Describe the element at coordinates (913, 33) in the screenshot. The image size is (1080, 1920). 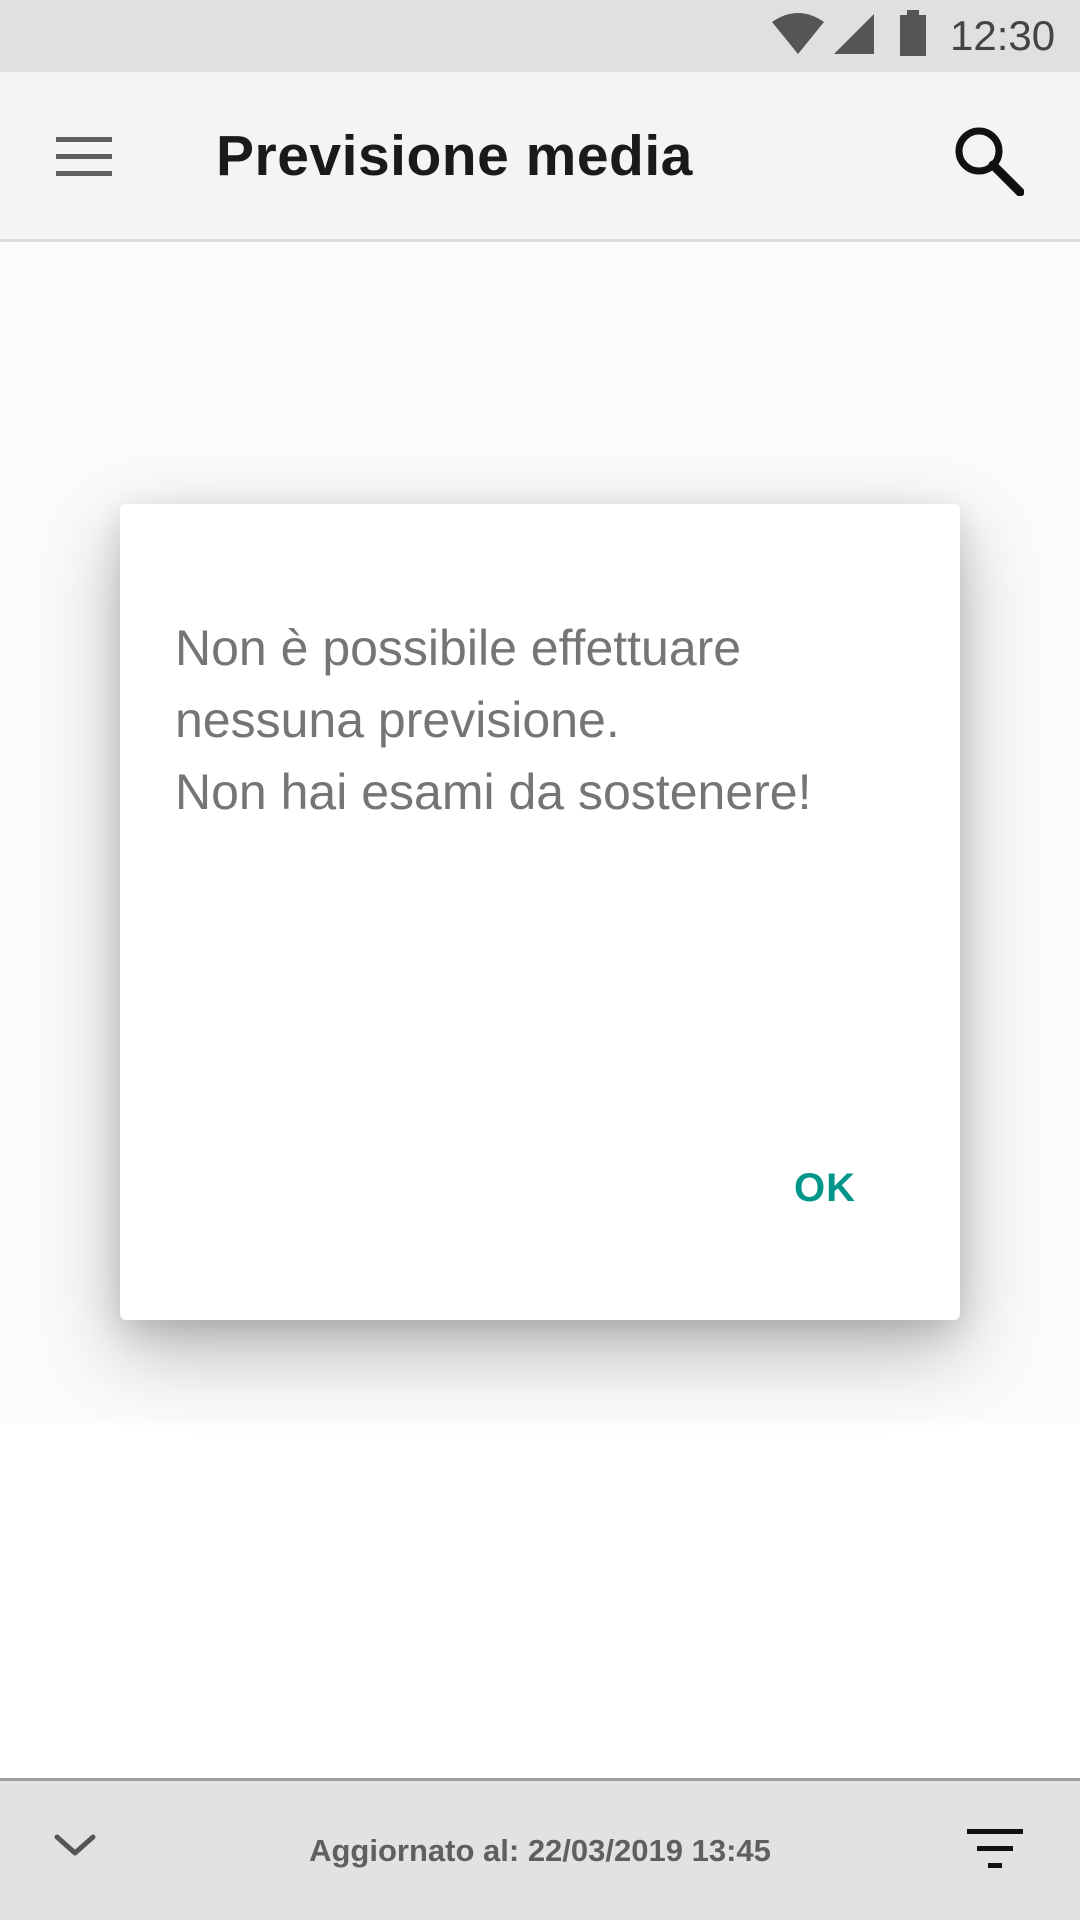
I see `battery-icon` at that location.